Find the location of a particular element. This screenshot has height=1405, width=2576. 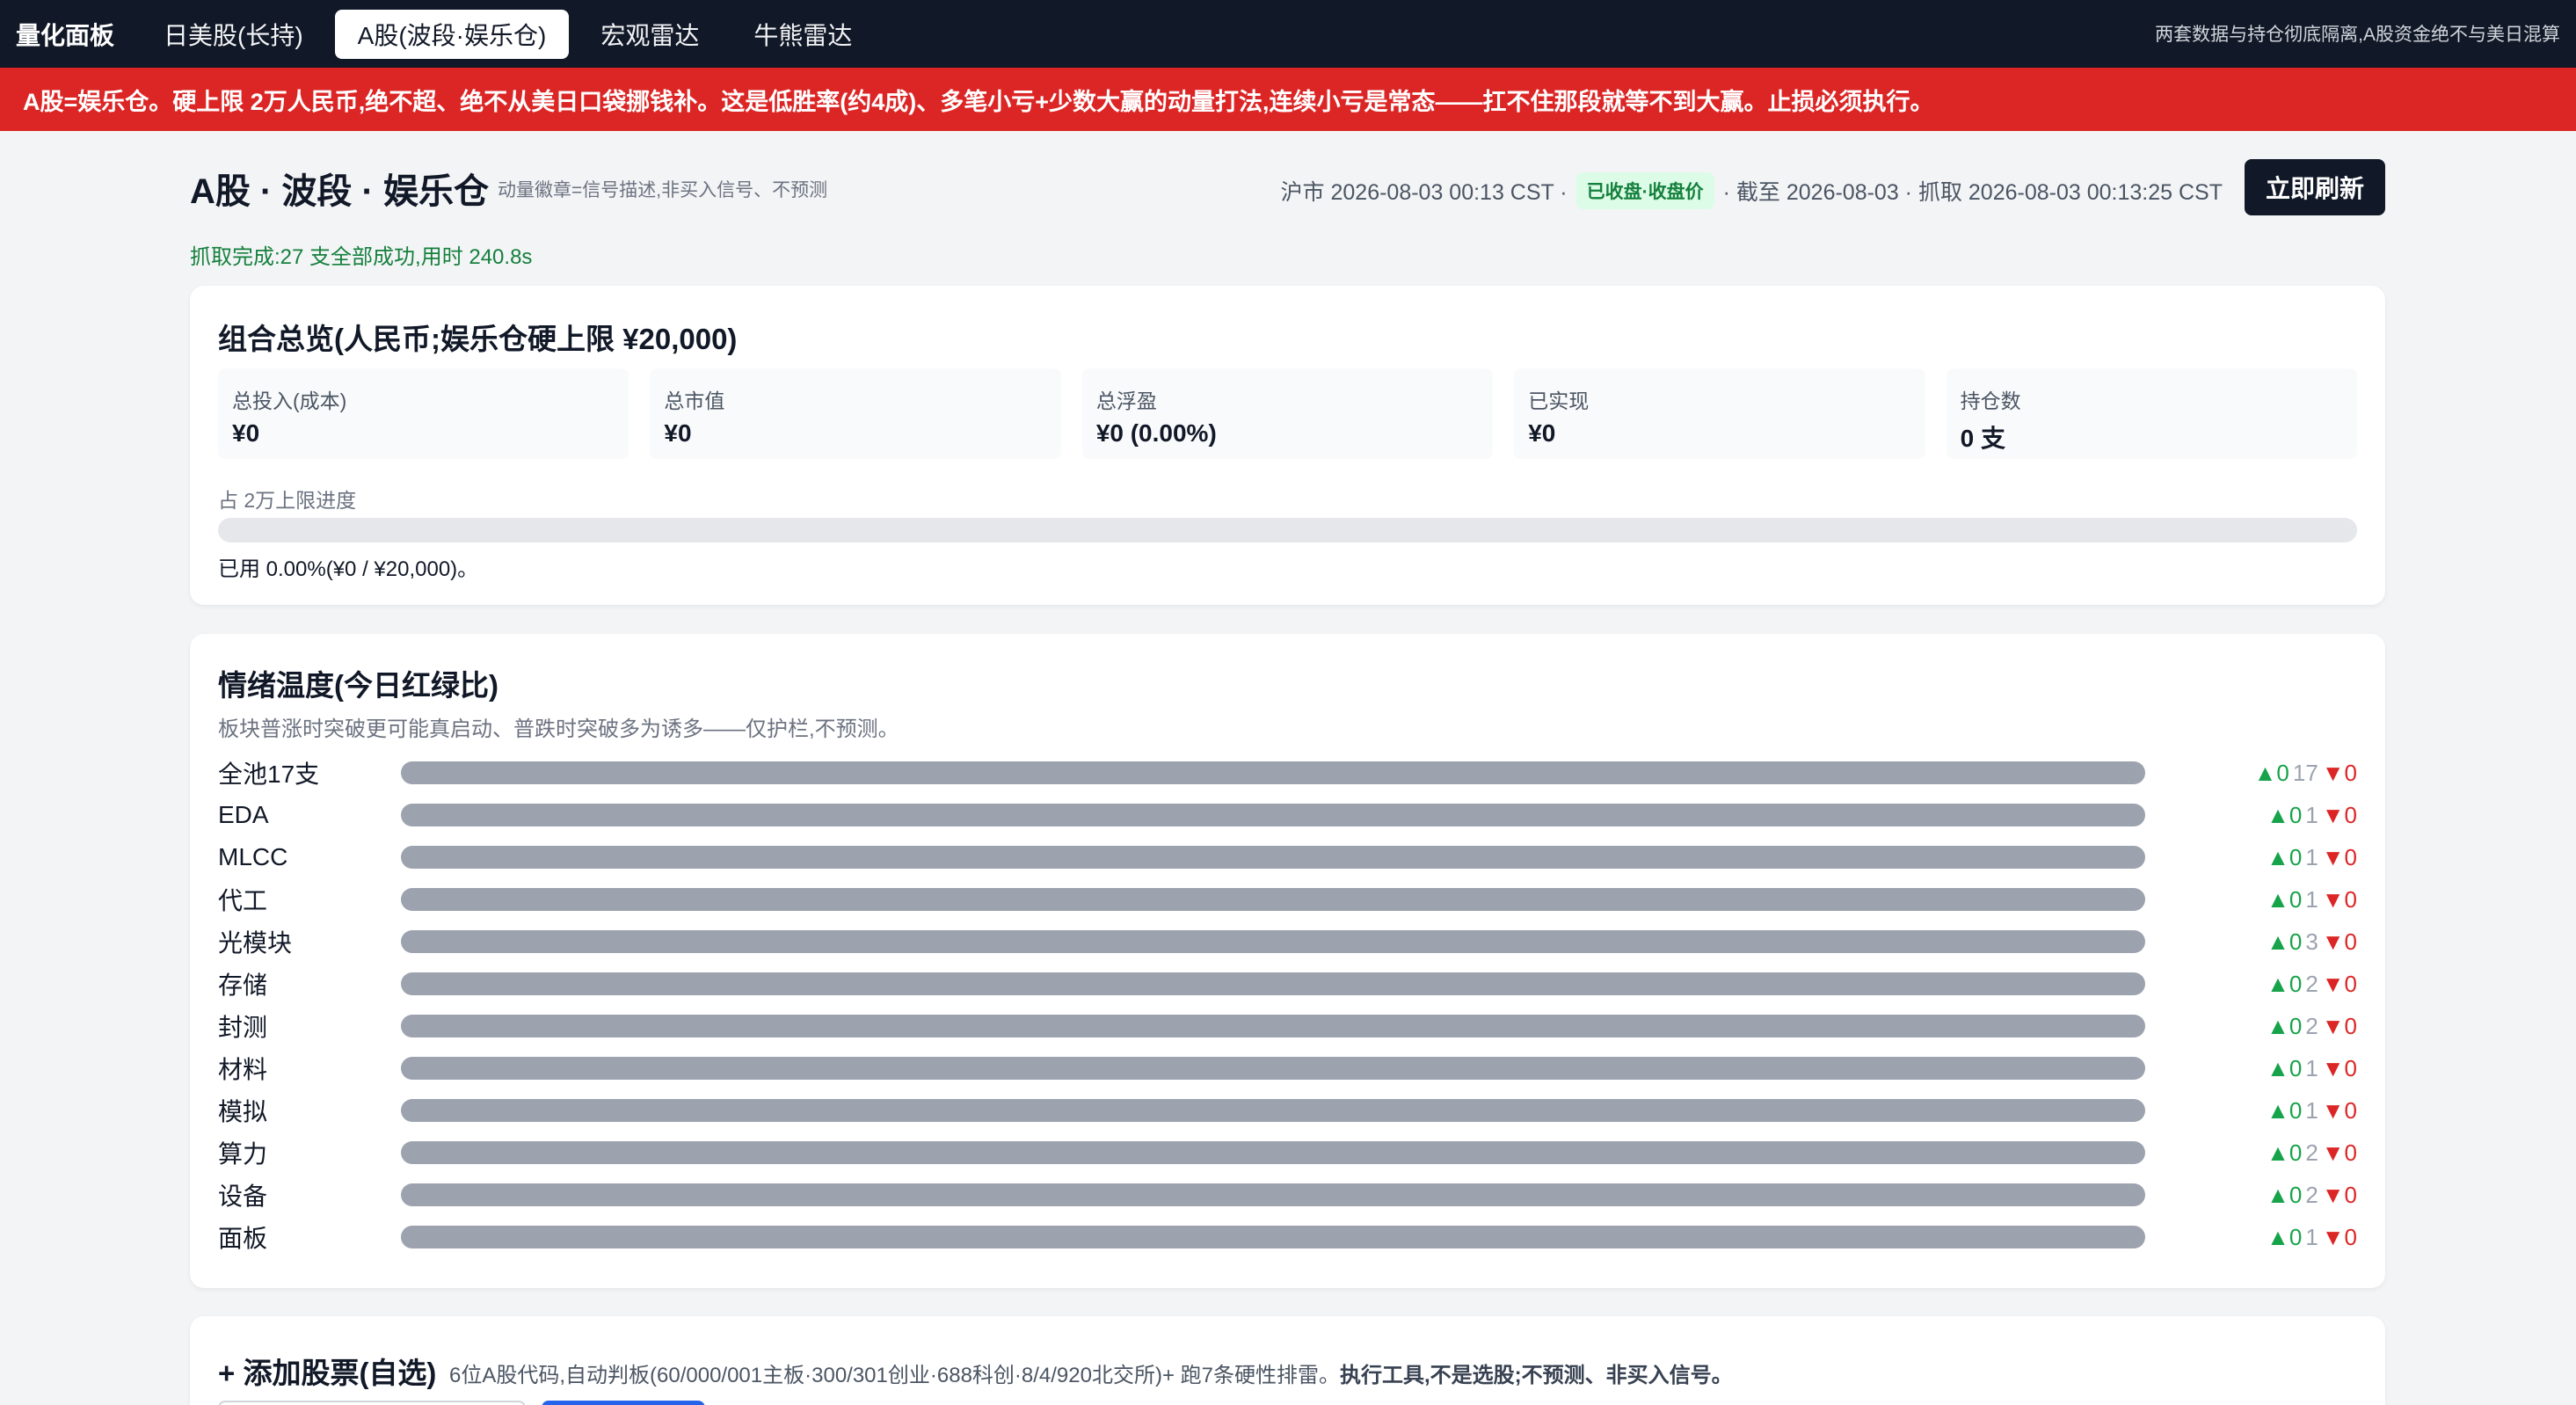

sentiment-row: 设备 ▲0 2 ▼0 is located at coordinates (1287, 1195).